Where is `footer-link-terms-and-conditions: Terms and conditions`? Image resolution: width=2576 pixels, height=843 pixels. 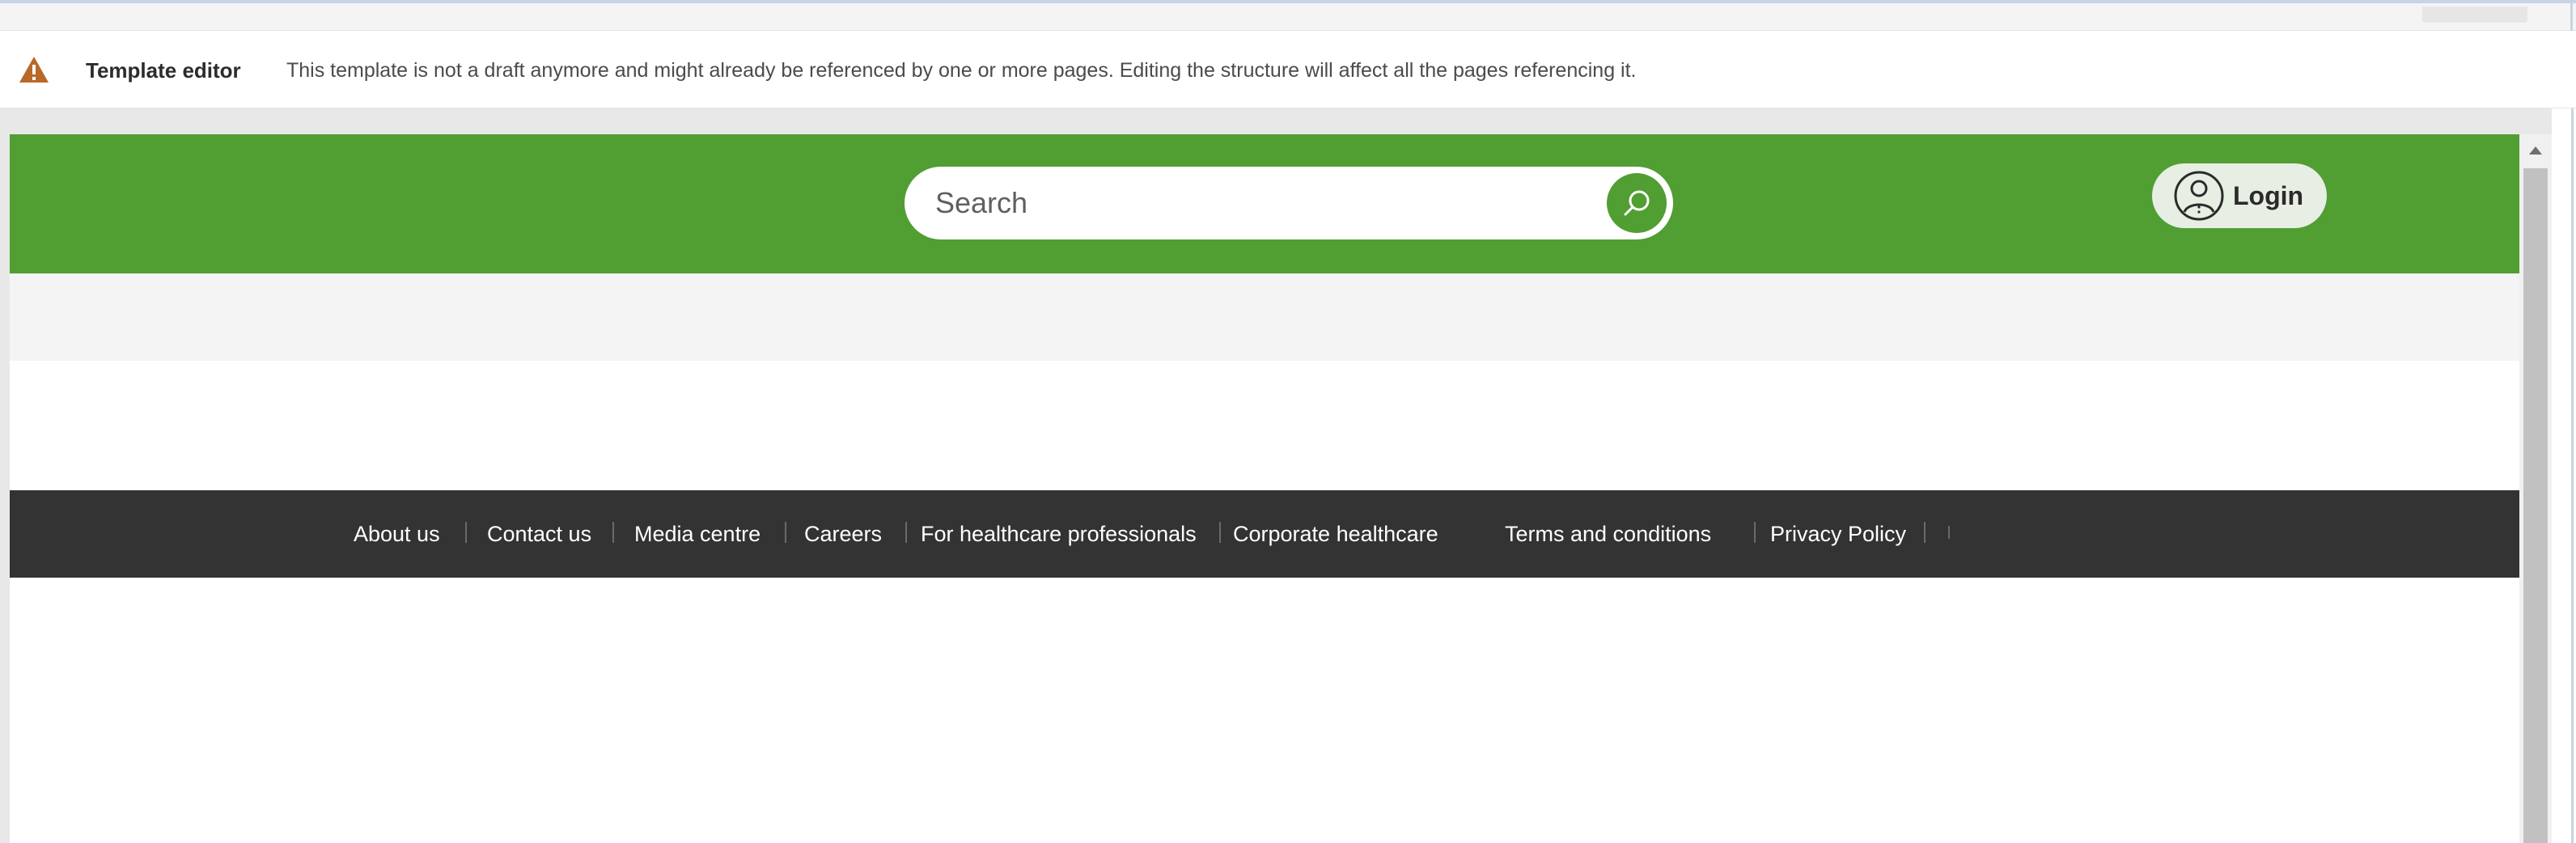 footer-link-terms-and-conditions: Terms and conditions is located at coordinates (1608, 534).